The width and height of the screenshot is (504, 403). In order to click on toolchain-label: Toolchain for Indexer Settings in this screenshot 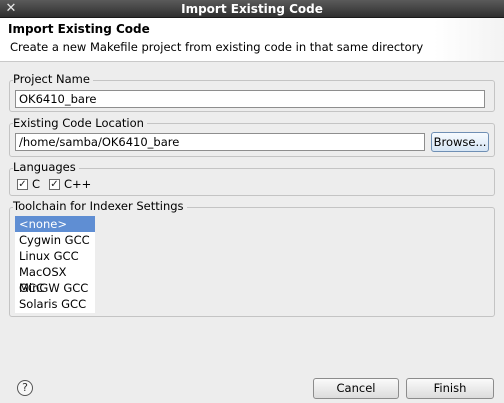, I will do `click(100, 206)`.